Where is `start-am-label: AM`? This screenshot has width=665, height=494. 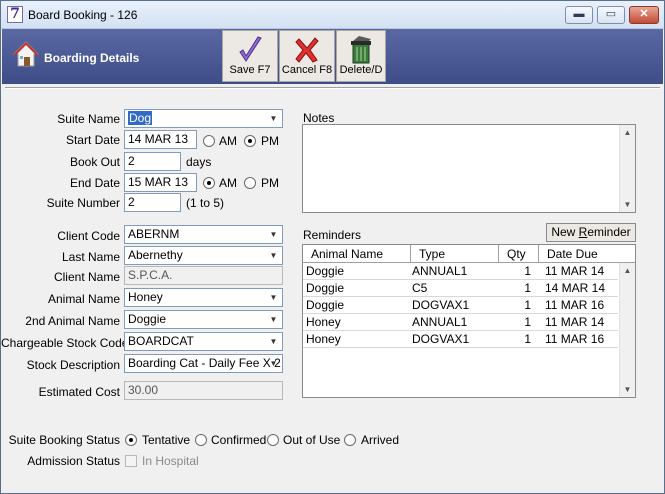 start-am-label: AM is located at coordinates (228, 141).